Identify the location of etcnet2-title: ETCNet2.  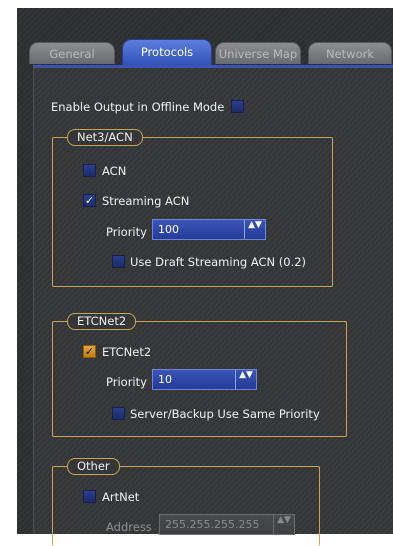
(102, 321).